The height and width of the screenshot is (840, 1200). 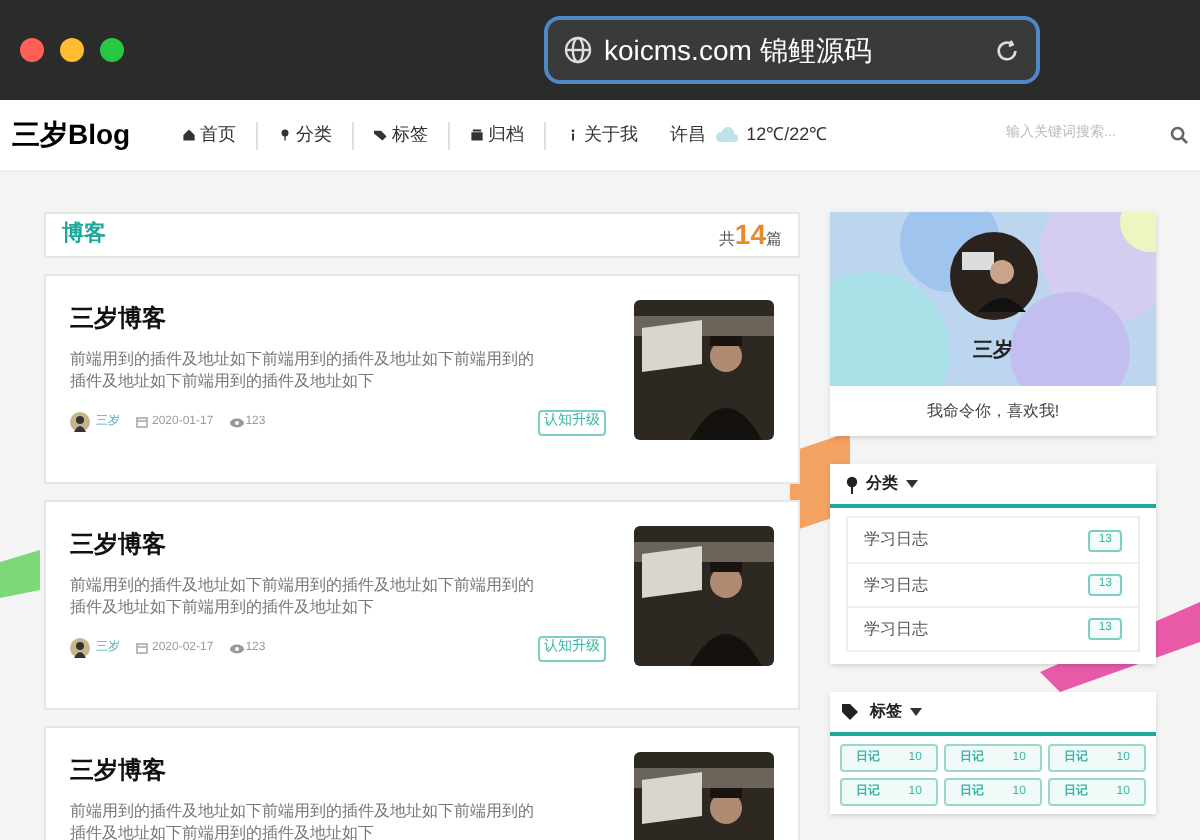 I want to click on card-title: 分类, so click(x=882, y=484).